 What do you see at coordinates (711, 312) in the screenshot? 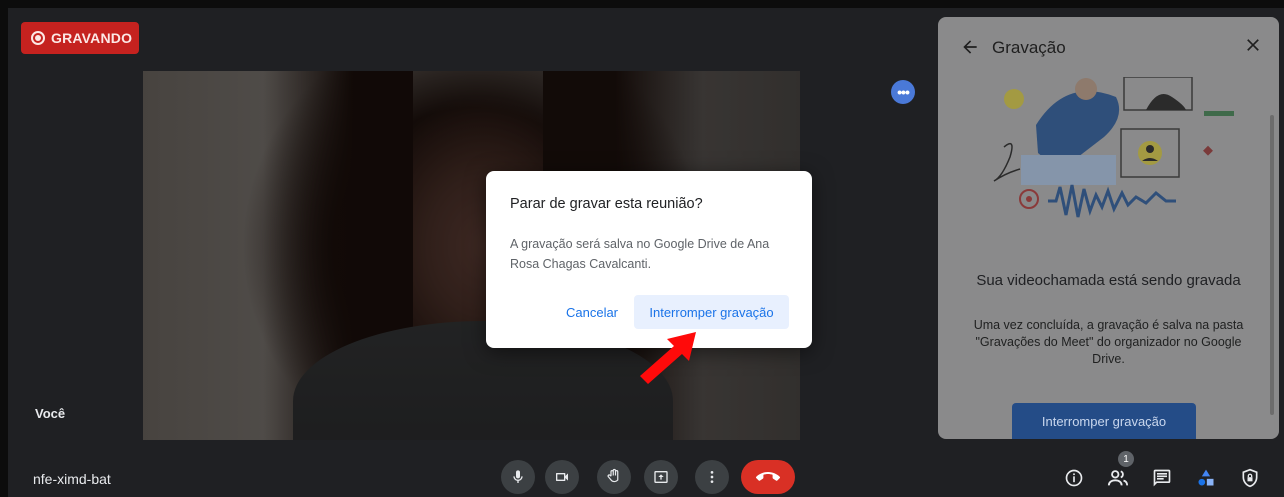
I see `dialog-stop-recording-button: Interromper gravação` at bounding box center [711, 312].